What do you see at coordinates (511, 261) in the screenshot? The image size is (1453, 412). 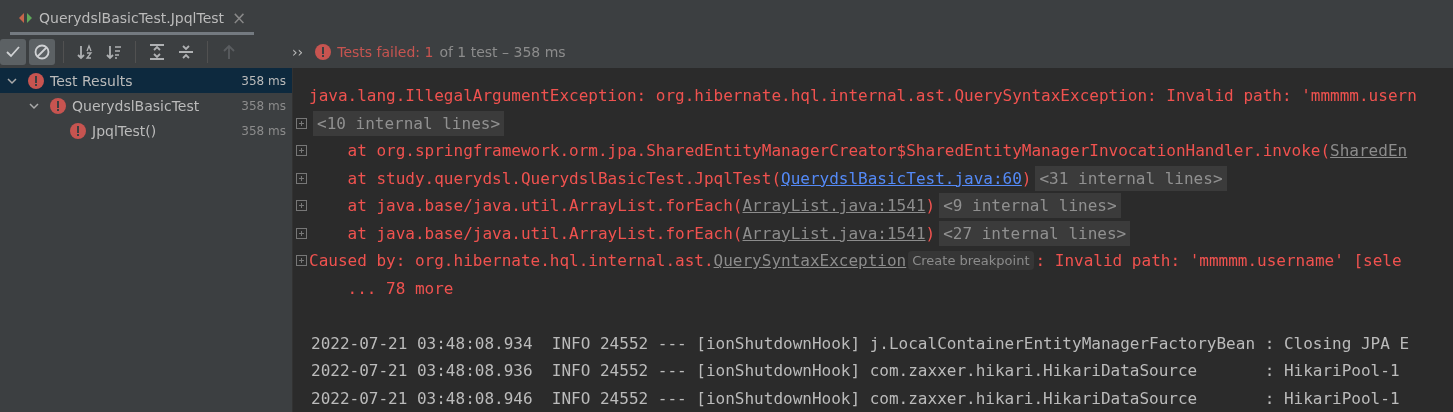 I see `stack-text: Caused by: org.hibernate.hql.internal.ast.` at bounding box center [511, 261].